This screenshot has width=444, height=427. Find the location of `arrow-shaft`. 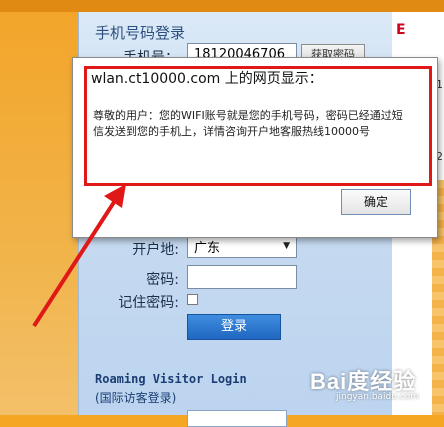

arrow-shaft is located at coordinates (76, 261).